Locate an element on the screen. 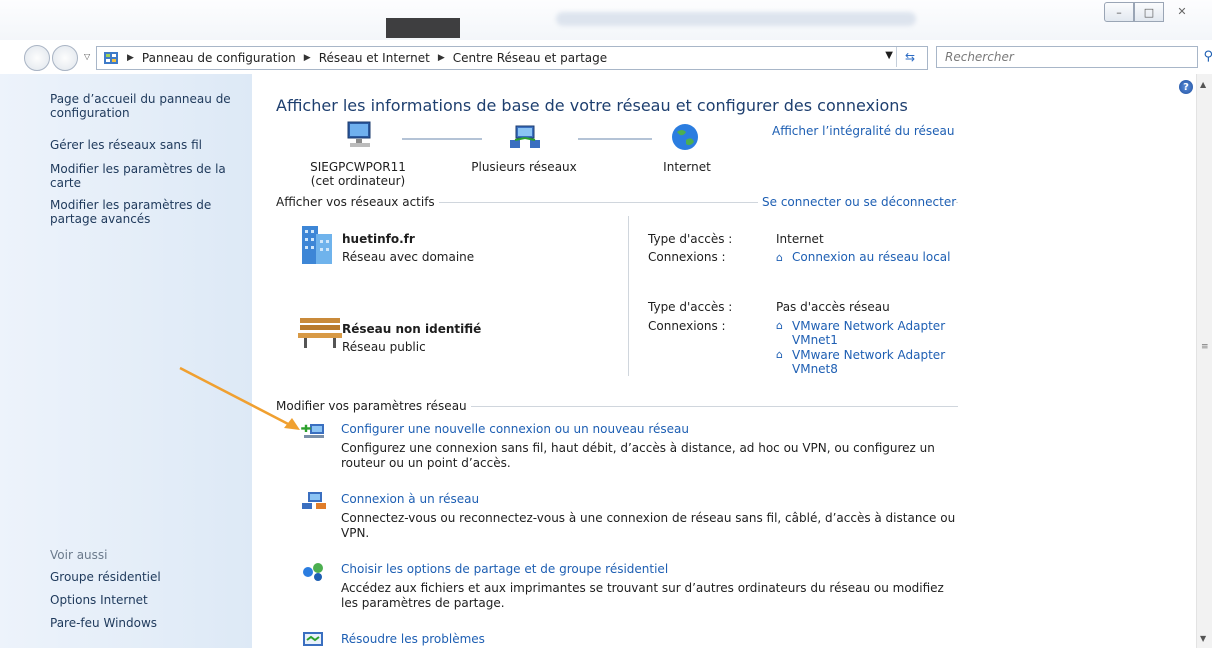 Image resolution: width=1212 pixels, height=650 pixels. network-type: Réseau avec domaine is located at coordinates (408, 257).